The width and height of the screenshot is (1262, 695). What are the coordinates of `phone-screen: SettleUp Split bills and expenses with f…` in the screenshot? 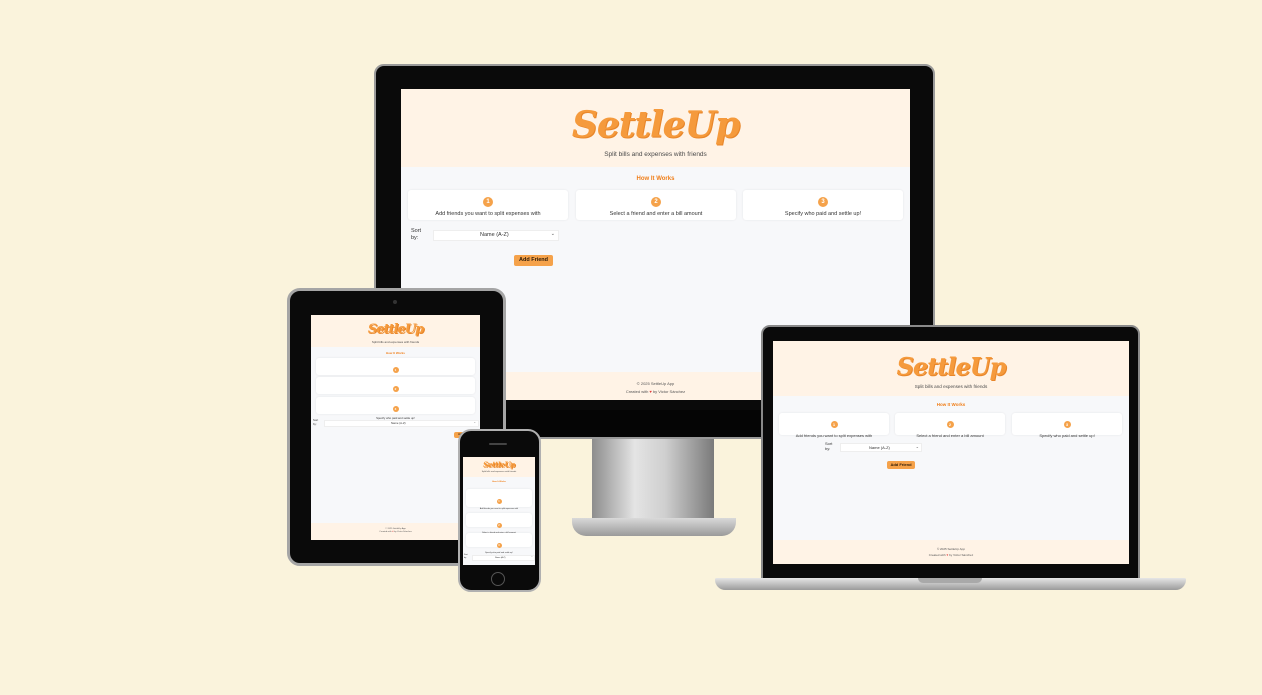 It's located at (499, 511).